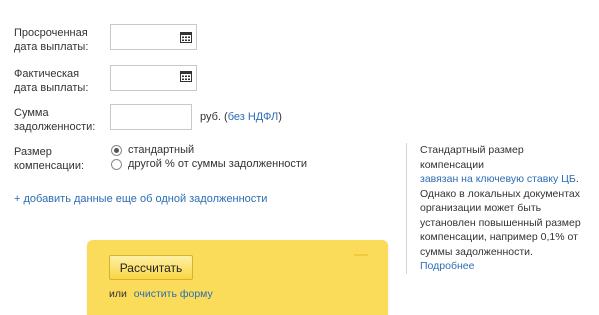  I want to click on calculate-panel: Рассчитать или очистить форму, so click(237, 277).